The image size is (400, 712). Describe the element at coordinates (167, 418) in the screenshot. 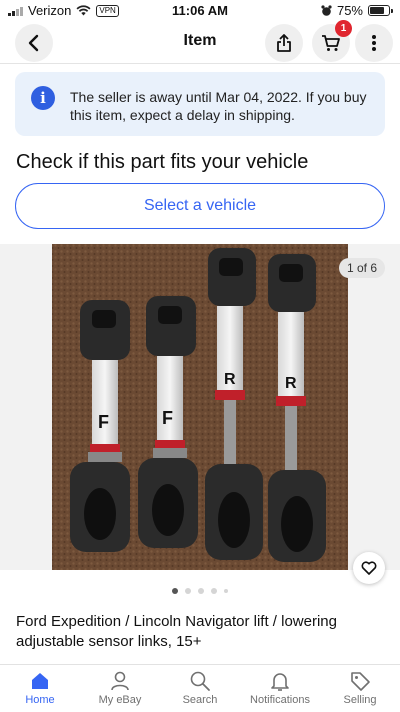

I see `link-label-2: F` at that location.